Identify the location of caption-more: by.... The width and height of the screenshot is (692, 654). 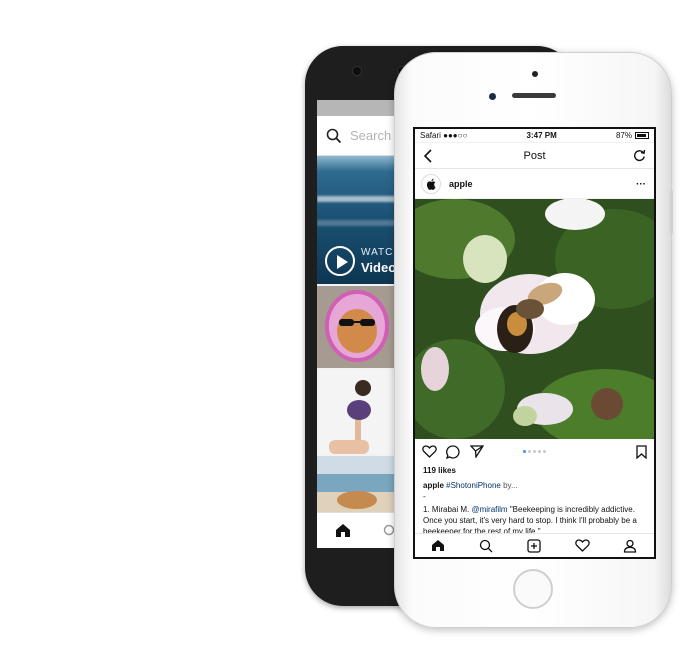
(509, 485).